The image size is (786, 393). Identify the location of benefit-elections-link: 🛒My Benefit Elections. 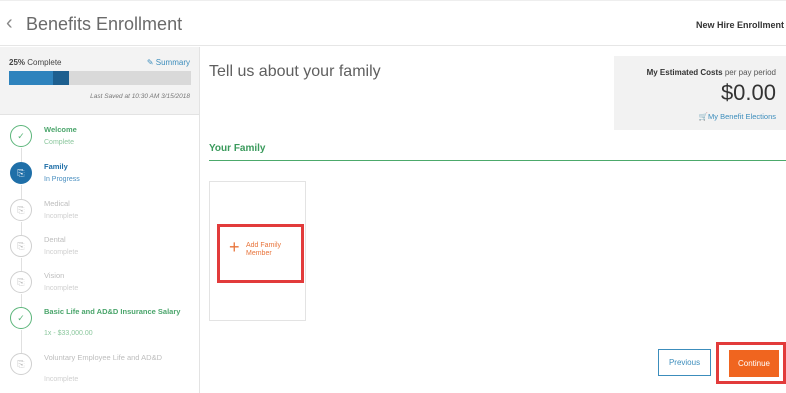
(737, 116).